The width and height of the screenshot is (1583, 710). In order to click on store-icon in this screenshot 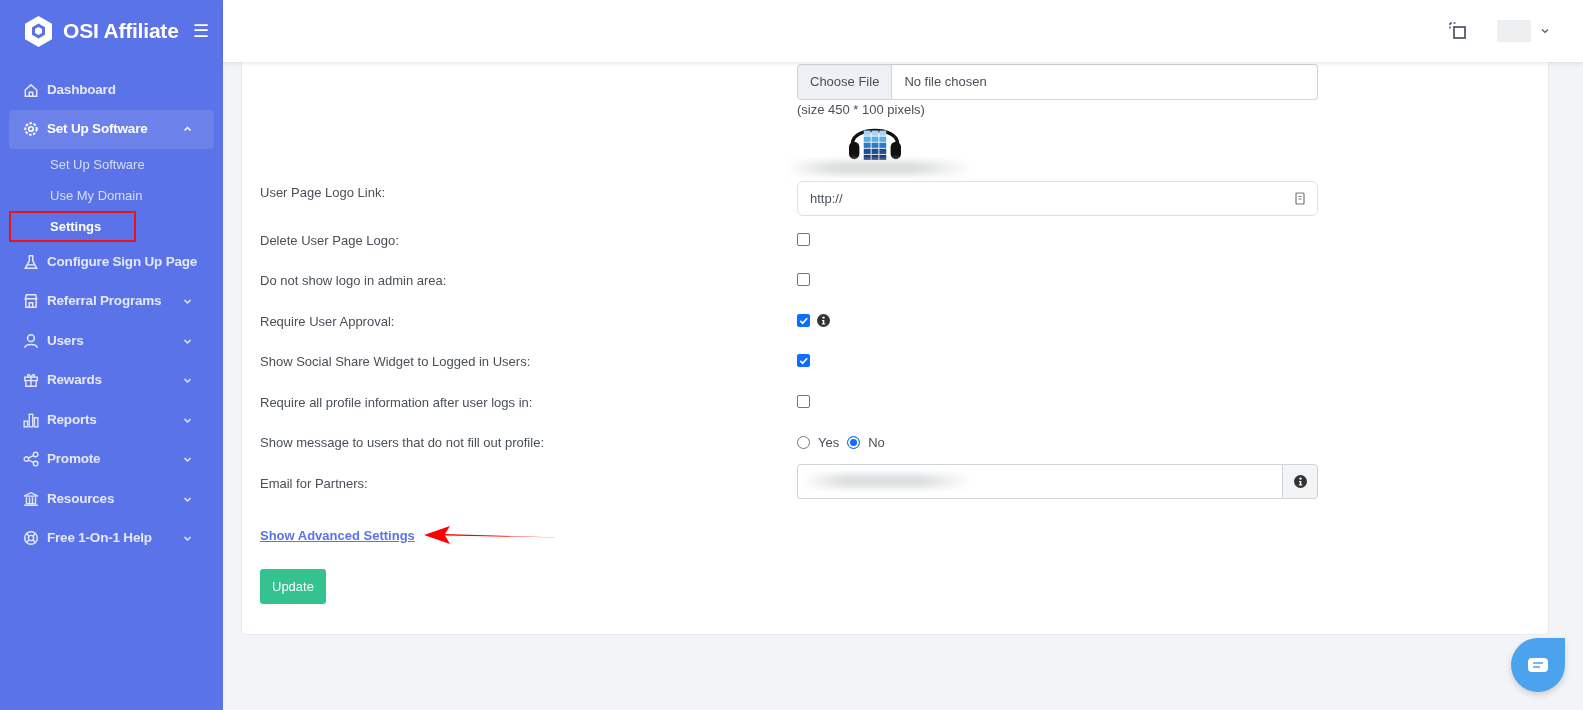, I will do `click(31, 301)`.